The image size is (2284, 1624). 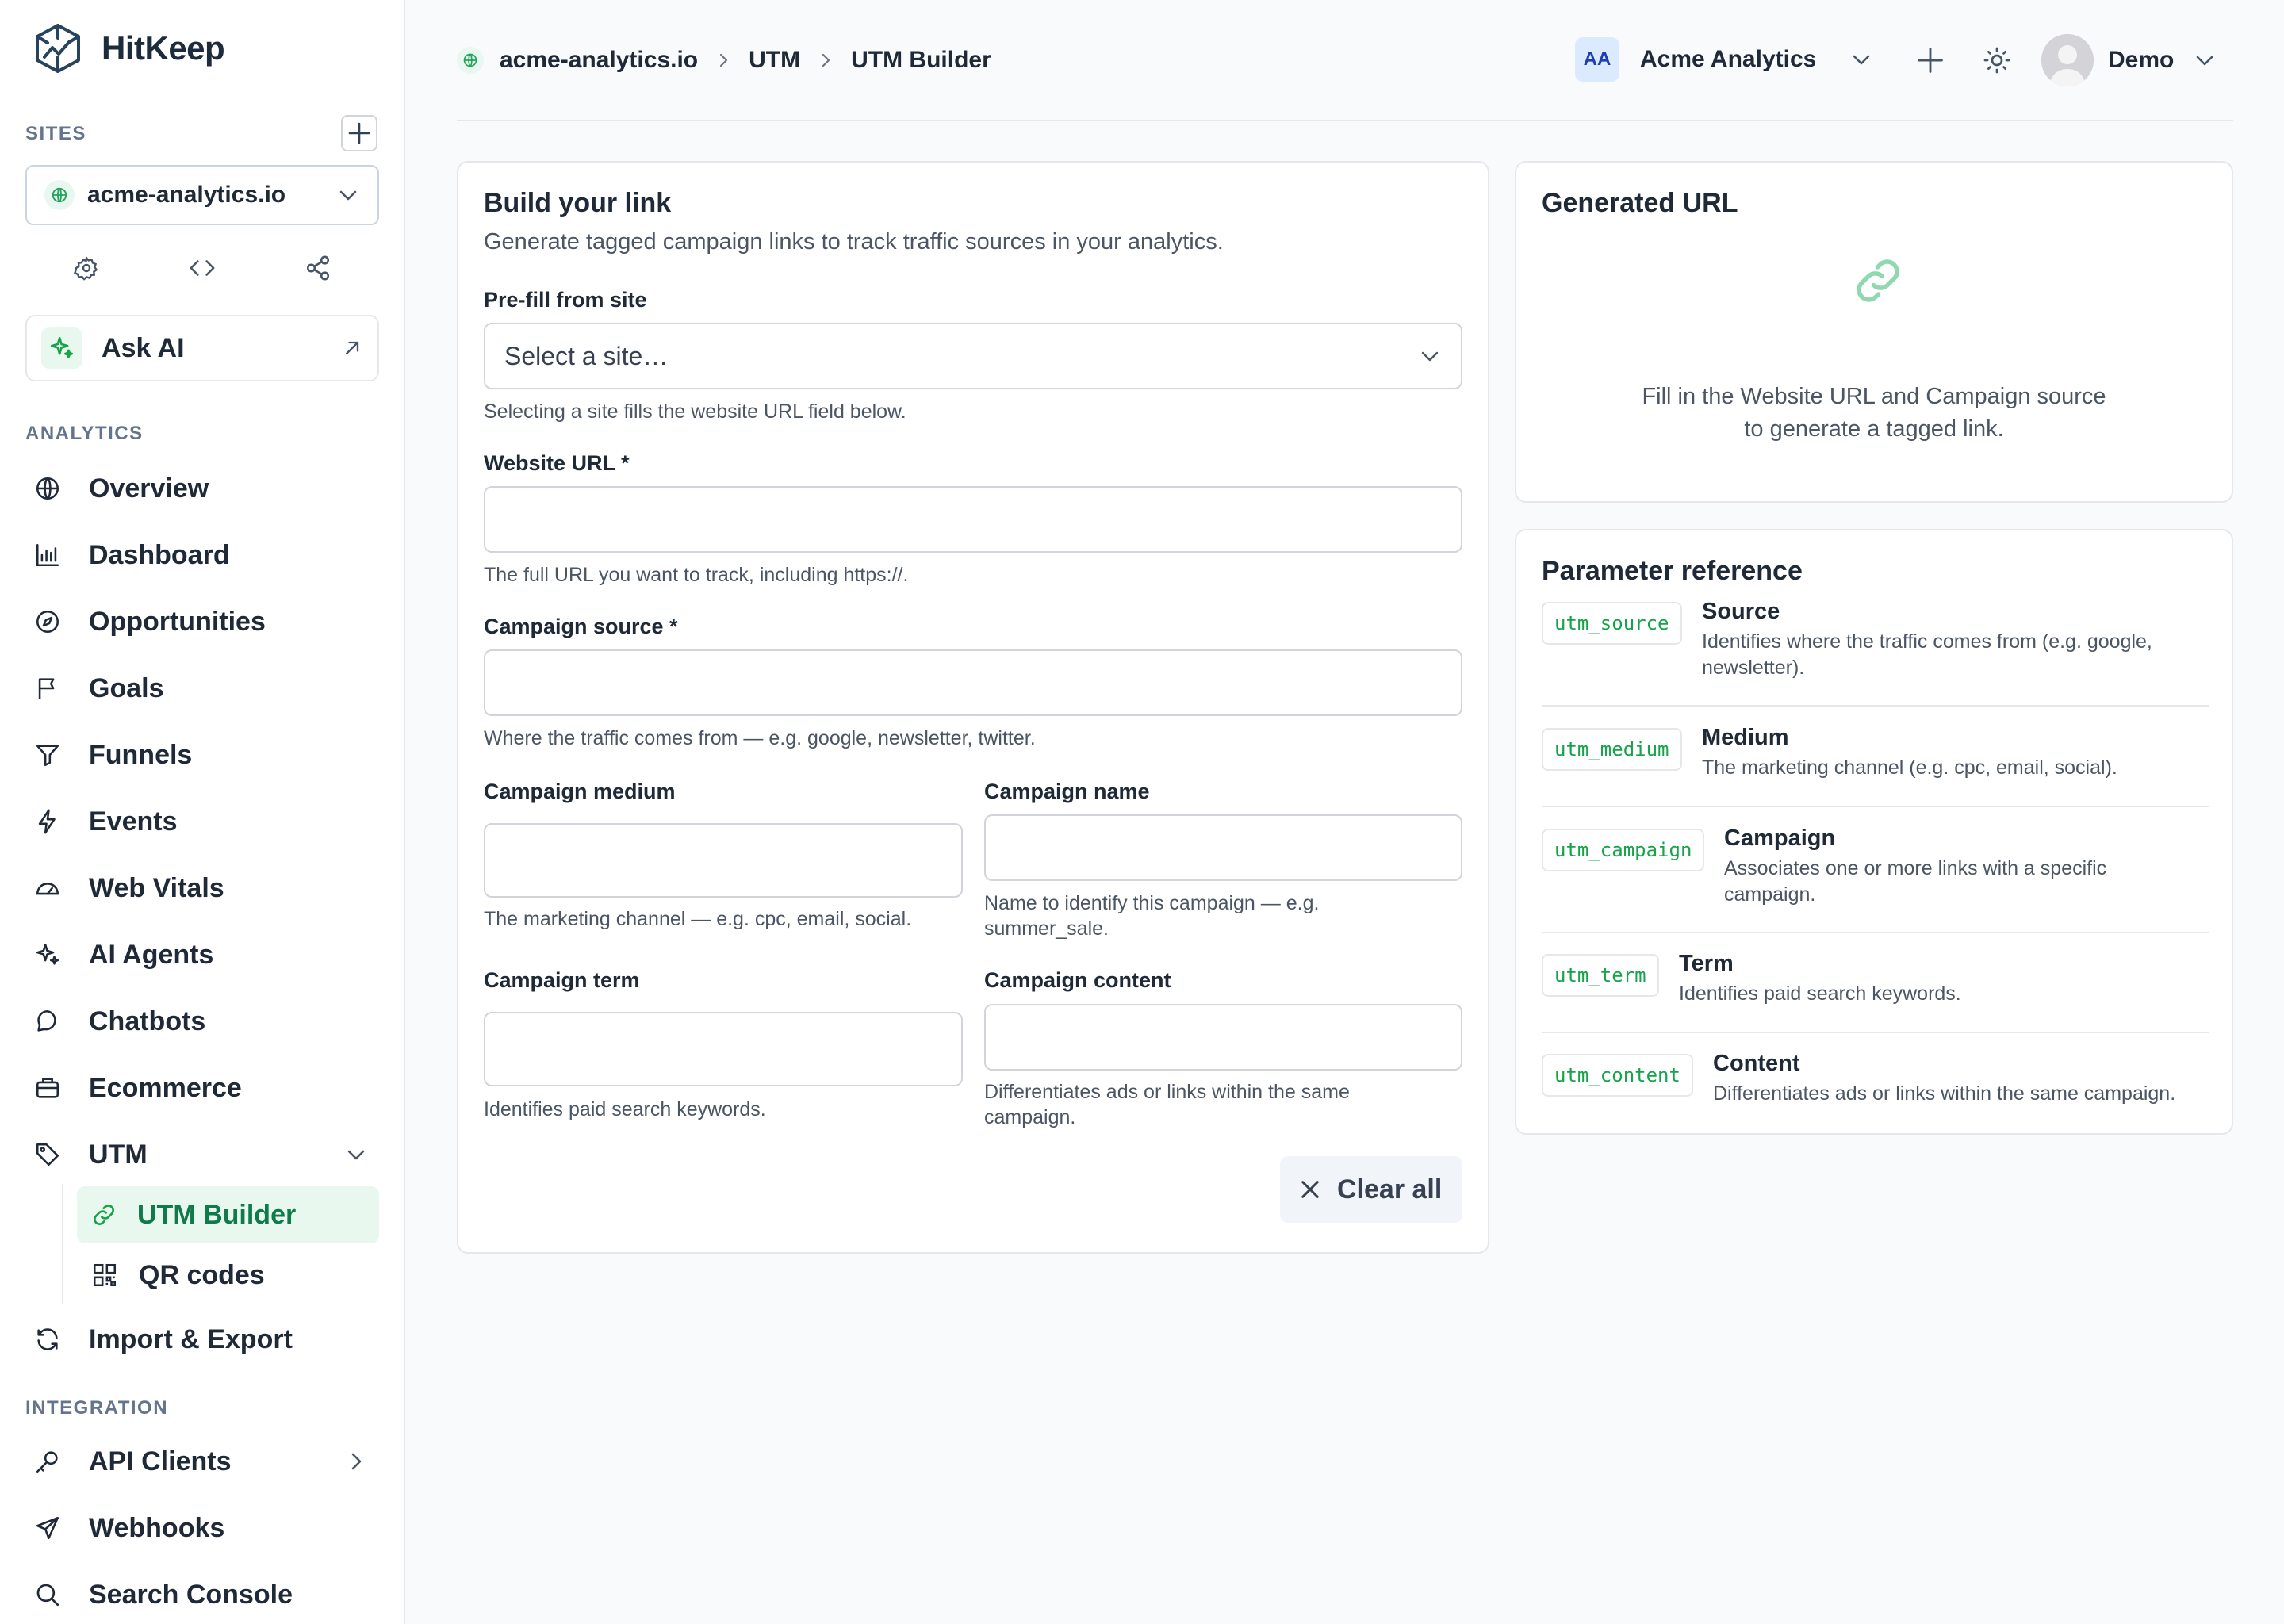 I want to click on campaign-source-input, so click(x=973, y=682).